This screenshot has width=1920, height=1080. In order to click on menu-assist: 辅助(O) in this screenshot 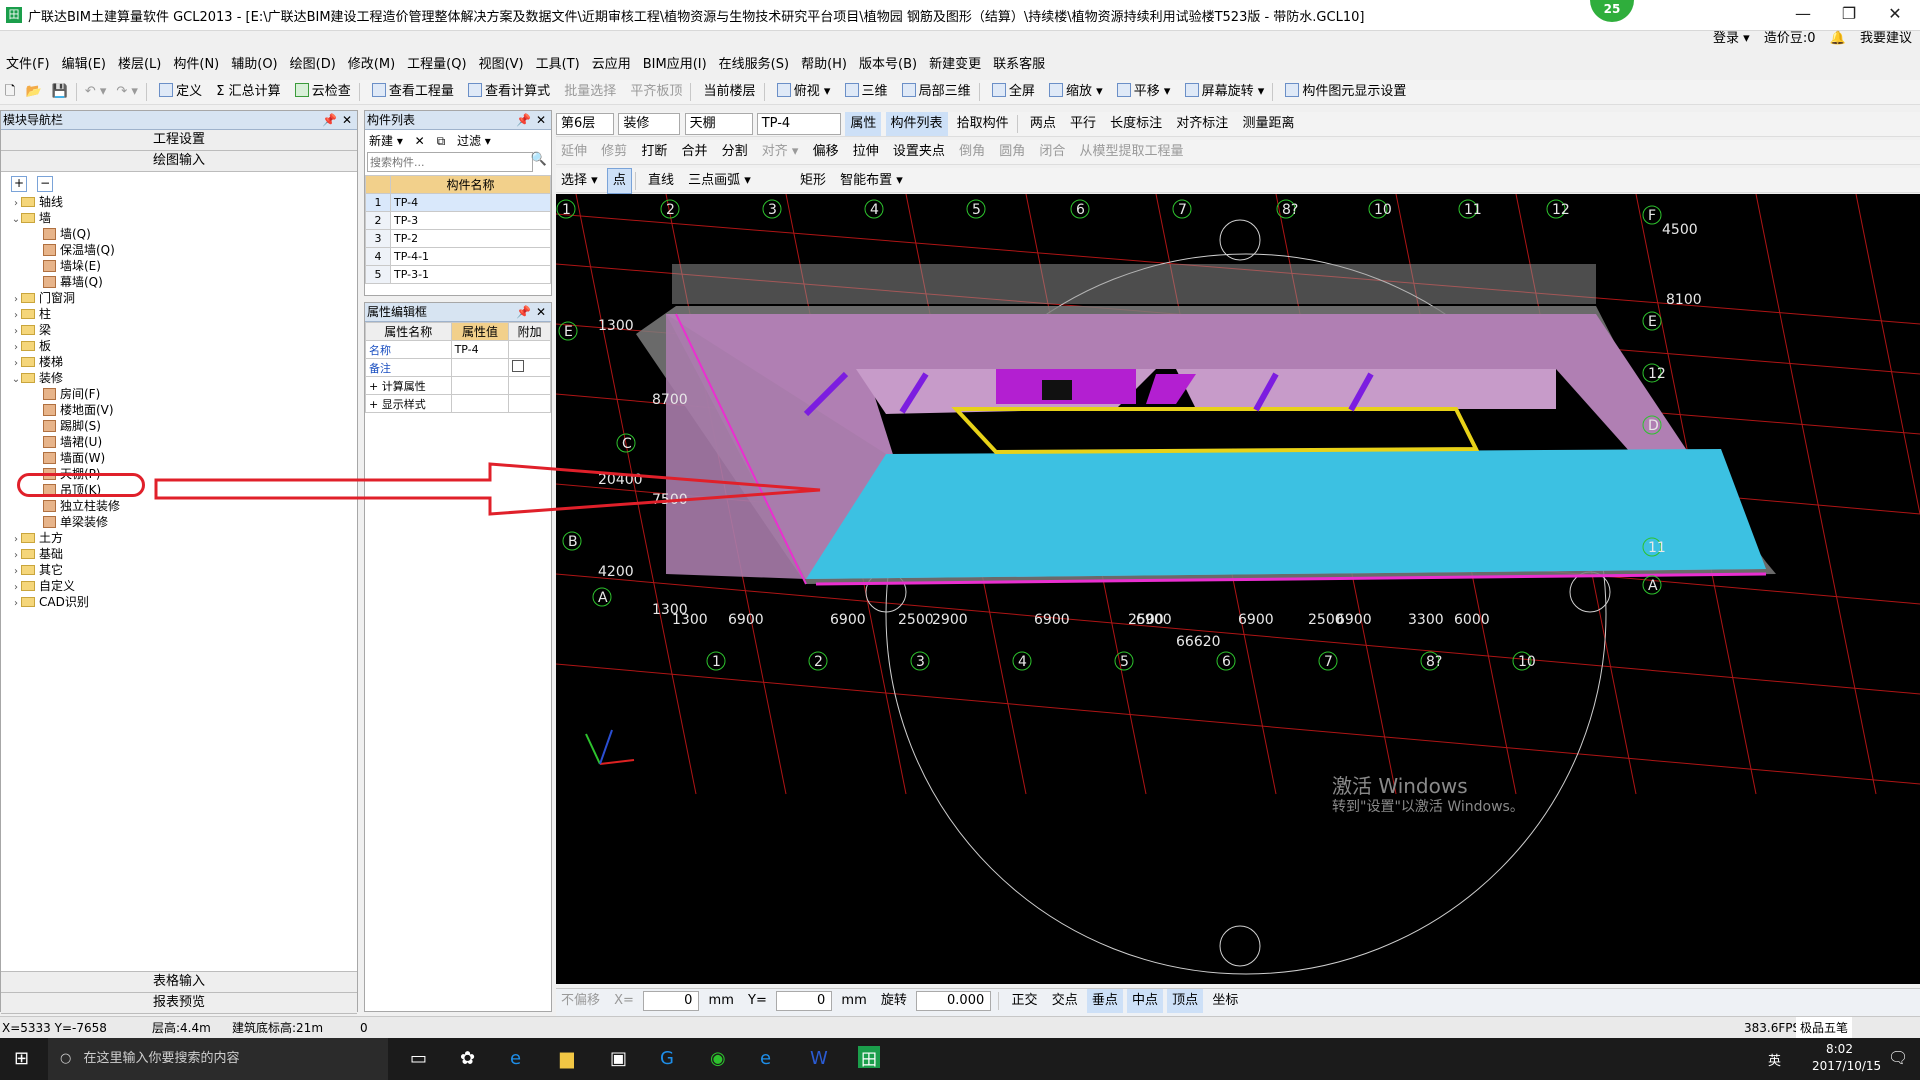, I will do `click(254, 65)`.